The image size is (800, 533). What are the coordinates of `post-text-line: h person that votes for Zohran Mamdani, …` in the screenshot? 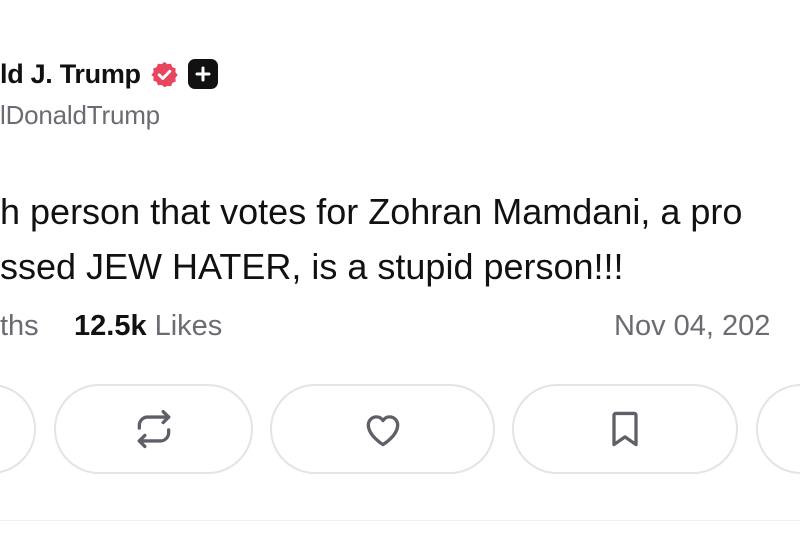 It's located at (371, 211).